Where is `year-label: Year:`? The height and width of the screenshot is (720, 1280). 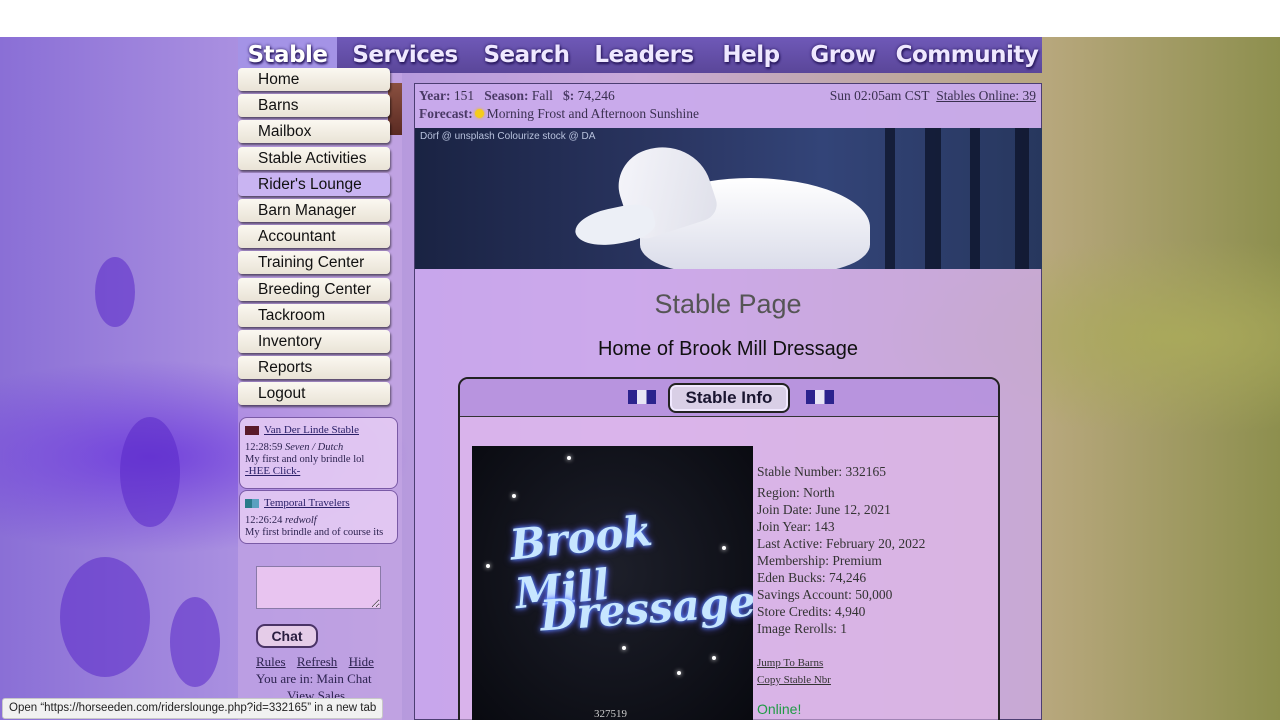 year-label: Year: is located at coordinates (435, 95).